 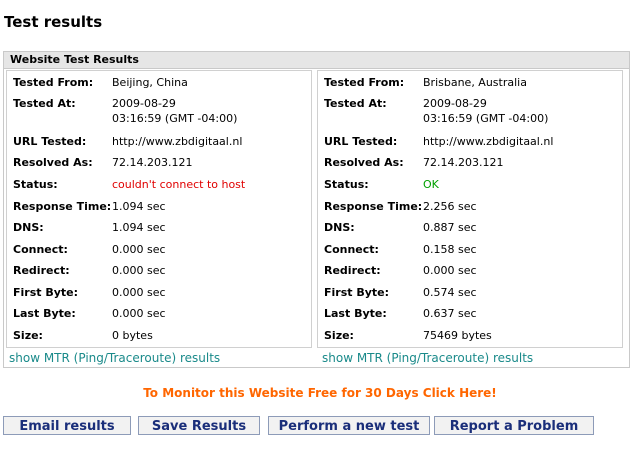 I want to click on value-size: 75469 bytes, so click(x=457, y=335).